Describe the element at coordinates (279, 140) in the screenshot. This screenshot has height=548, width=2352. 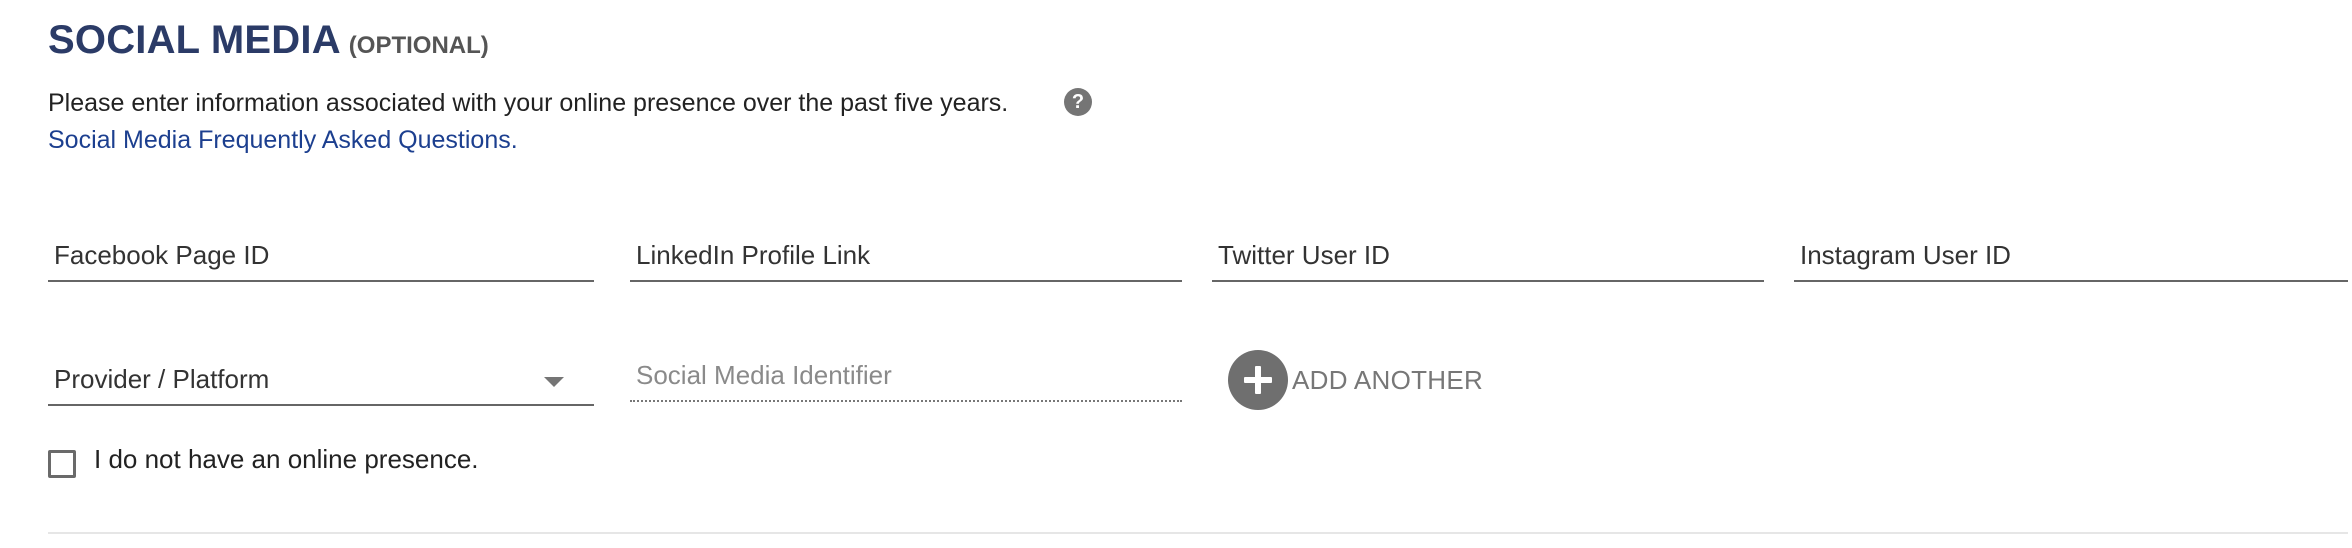
I see `faq-link: Social Media Frequently Asked Questions` at that location.